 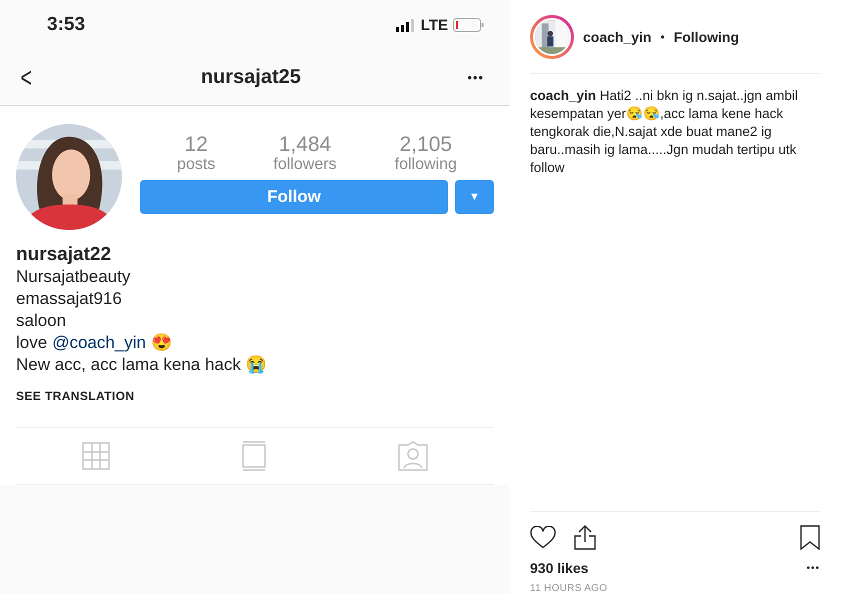 What do you see at coordinates (664, 132) in the screenshot?
I see `post-caption: coach_yin Hati2 ..ni bkn ig n.sajat..jgn ambil kesempatan yer😪😪,acc lama kene hack tengkorak die,N.sajat xde buat mane2 ig baru..masih ig lama.....Jgn mudah tertipu utk follow` at bounding box center [664, 132].